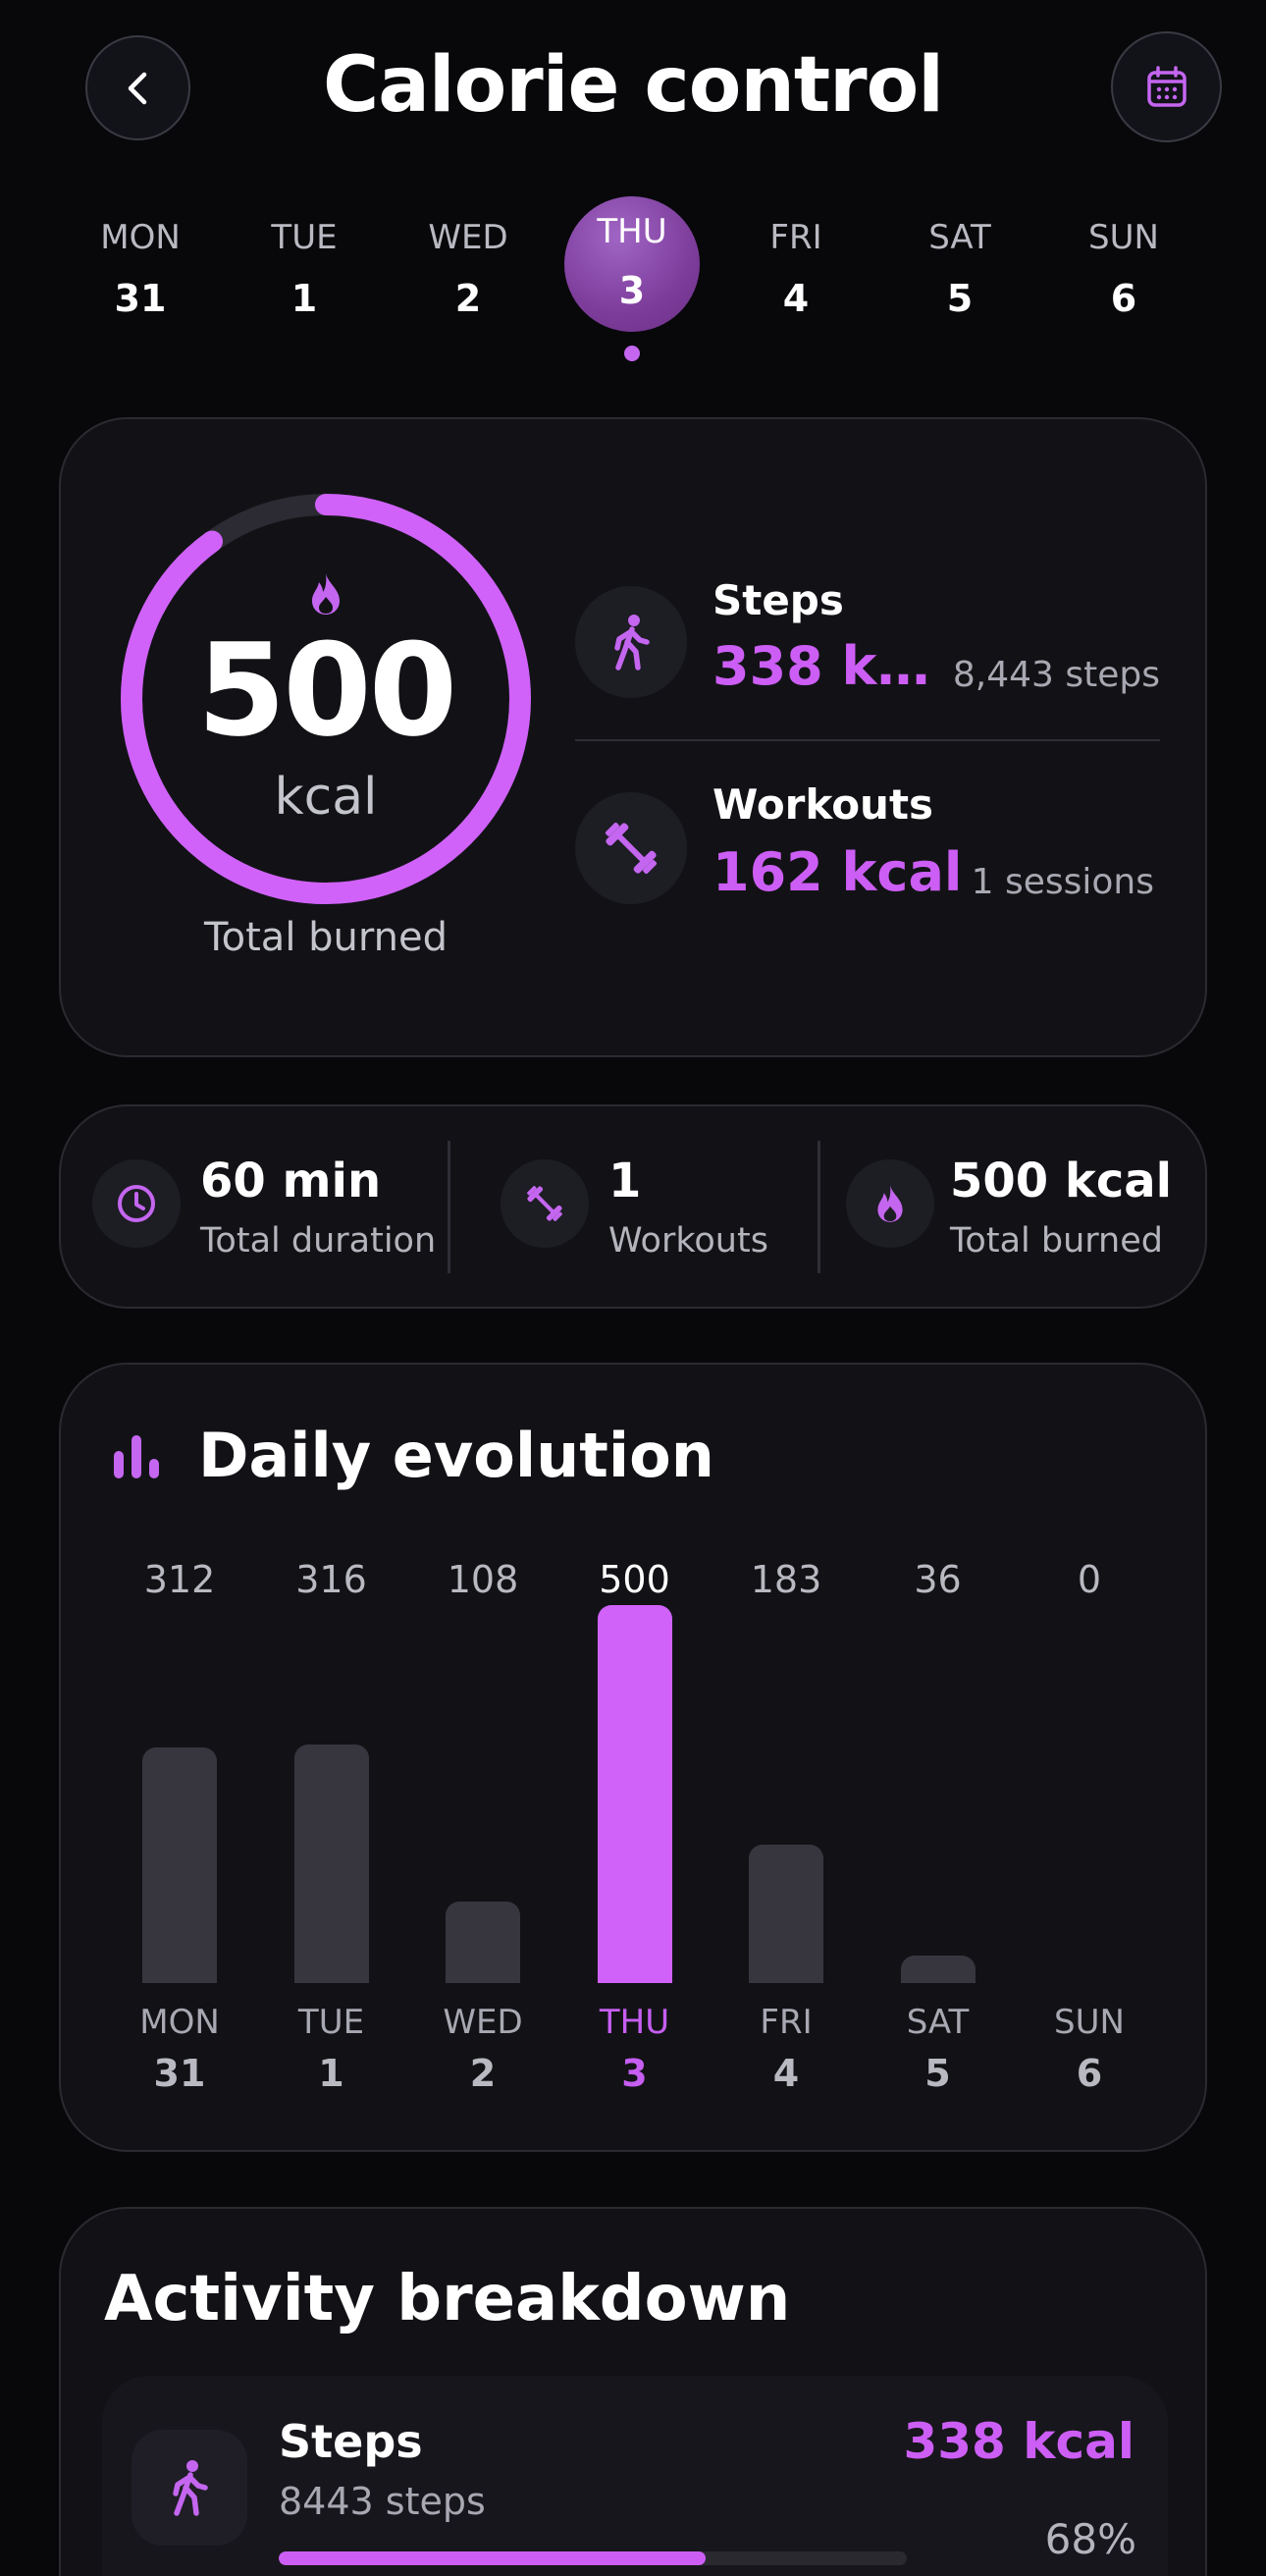 The width and height of the screenshot is (1266, 2576). What do you see at coordinates (331, 2022) in the screenshot?
I see `x-tick-day-name: TUE` at bounding box center [331, 2022].